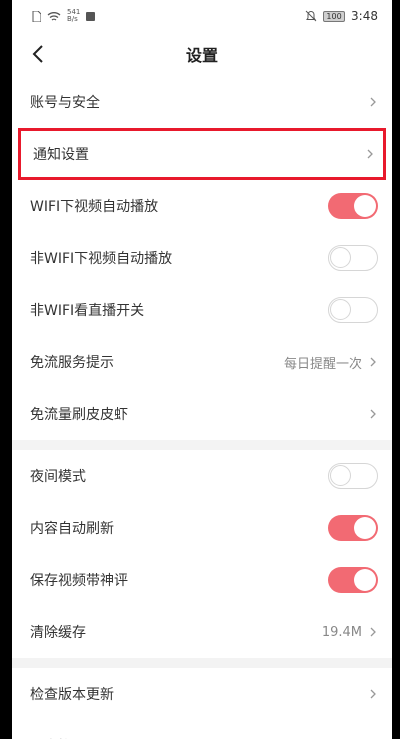 This screenshot has height=739, width=400. What do you see at coordinates (79, 581) in the screenshot?
I see `setting-label: 保存视频带神评` at bounding box center [79, 581].